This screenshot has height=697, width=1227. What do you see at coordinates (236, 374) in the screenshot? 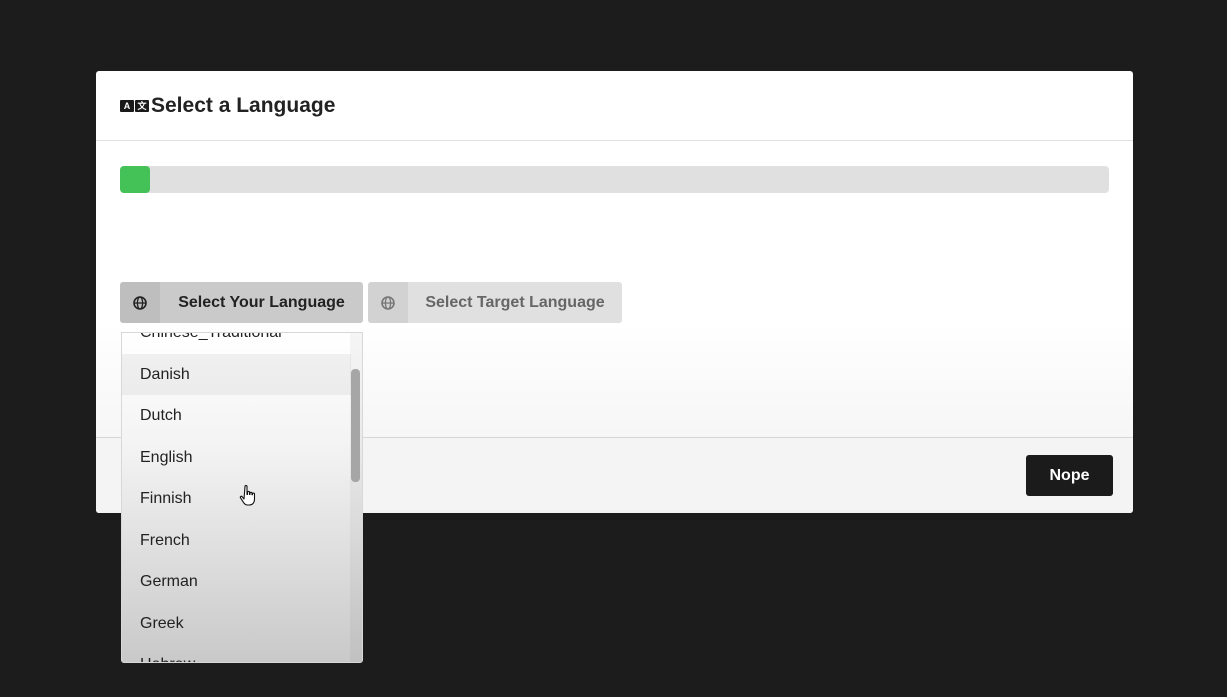
I see `language-option: Danish` at bounding box center [236, 374].